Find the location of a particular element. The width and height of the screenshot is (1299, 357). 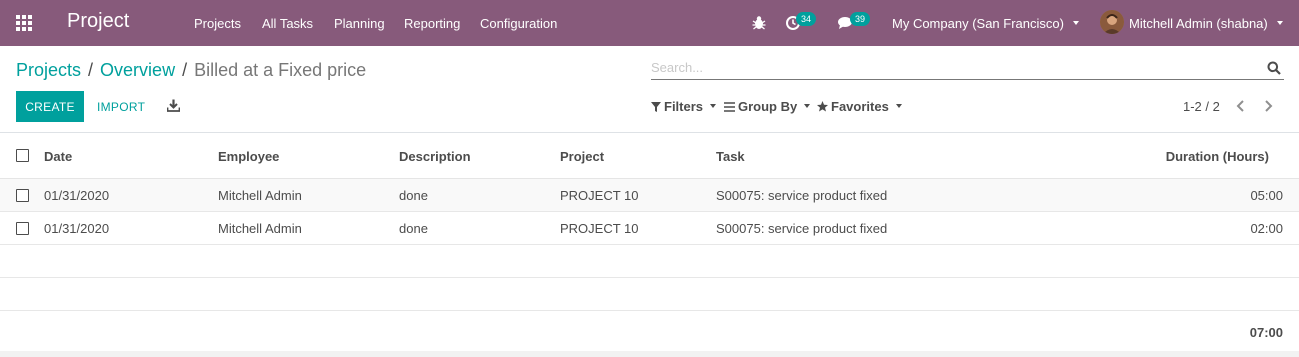

search-input is located at coordinates (951, 67).